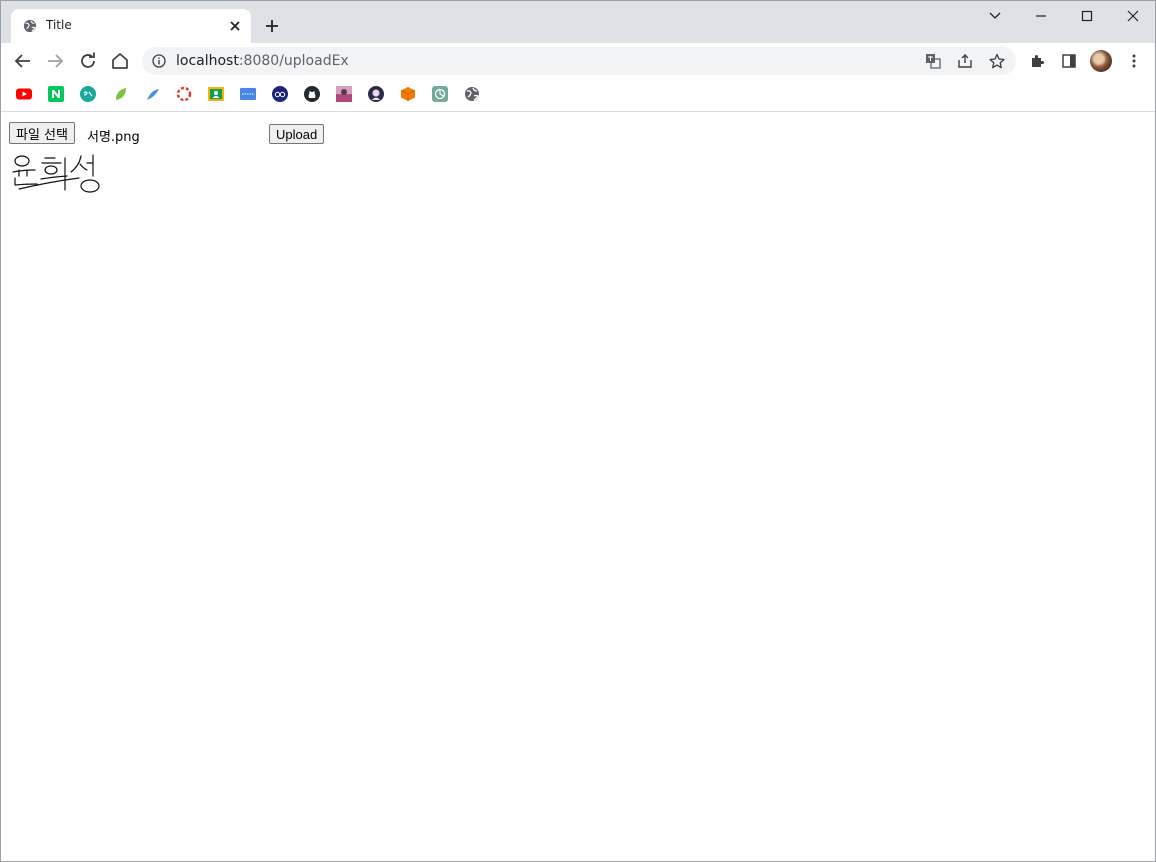 The width and height of the screenshot is (1156, 862). What do you see at coordinates (578, 95) in the screenshot?
I see `bookmarks-bar` at bounding box center [578, 95].